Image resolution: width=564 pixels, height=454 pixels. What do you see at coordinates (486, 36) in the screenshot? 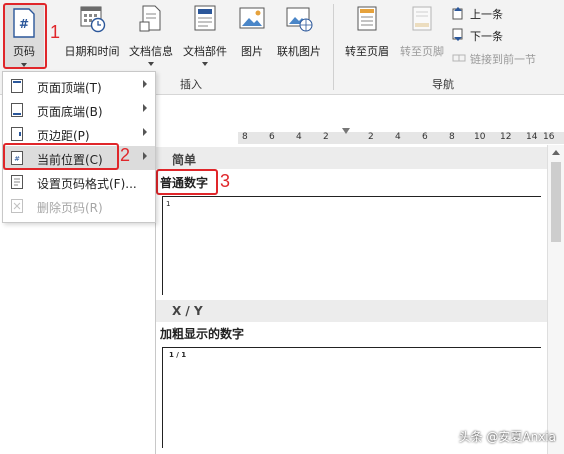
I see `next-label: 下一条` at bounding box center [486, 36].